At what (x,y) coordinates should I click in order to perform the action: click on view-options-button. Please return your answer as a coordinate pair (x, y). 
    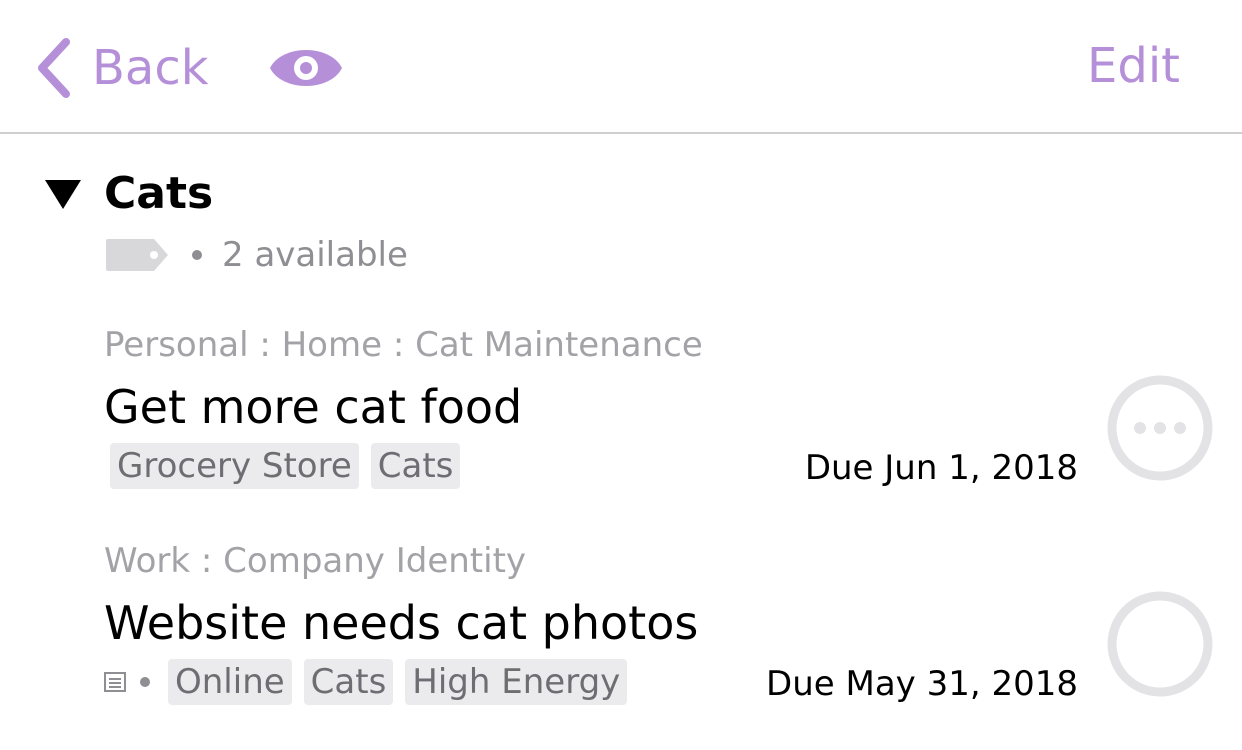
    Looking at the image, I should click on (306, 68).